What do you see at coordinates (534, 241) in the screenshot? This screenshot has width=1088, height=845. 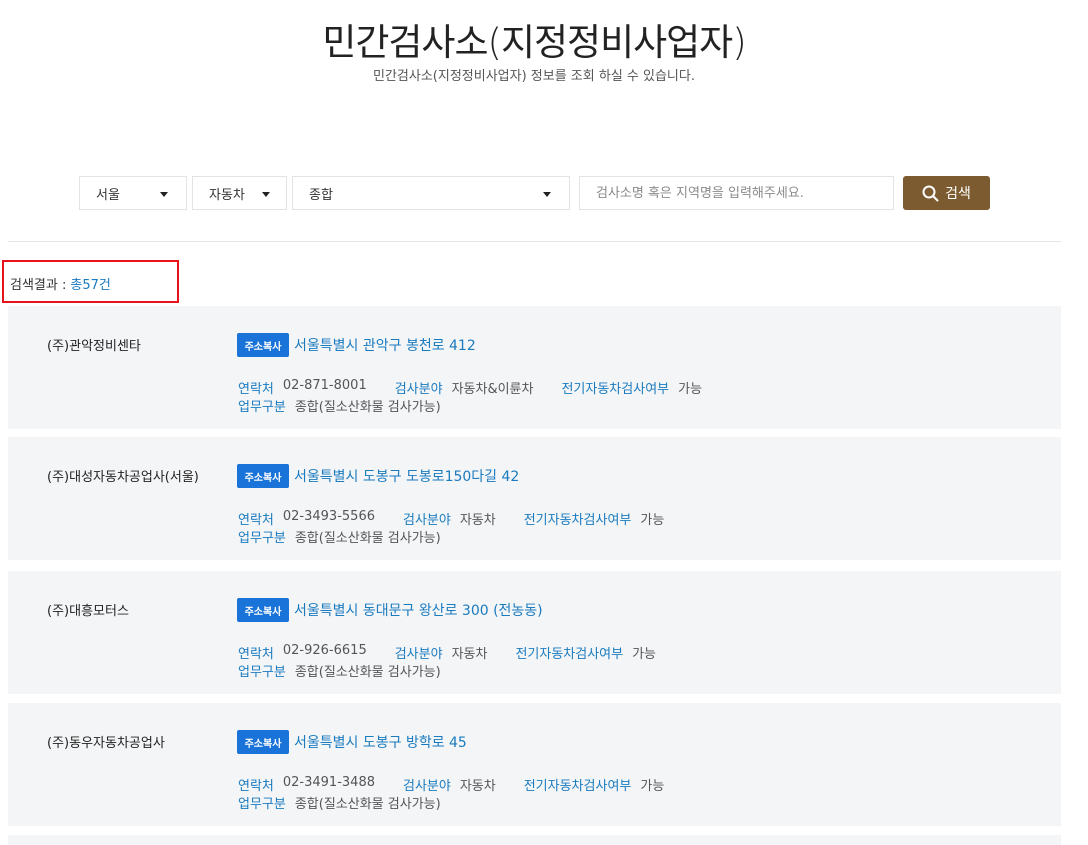 I see `divider` at bounding box center [534, 241].